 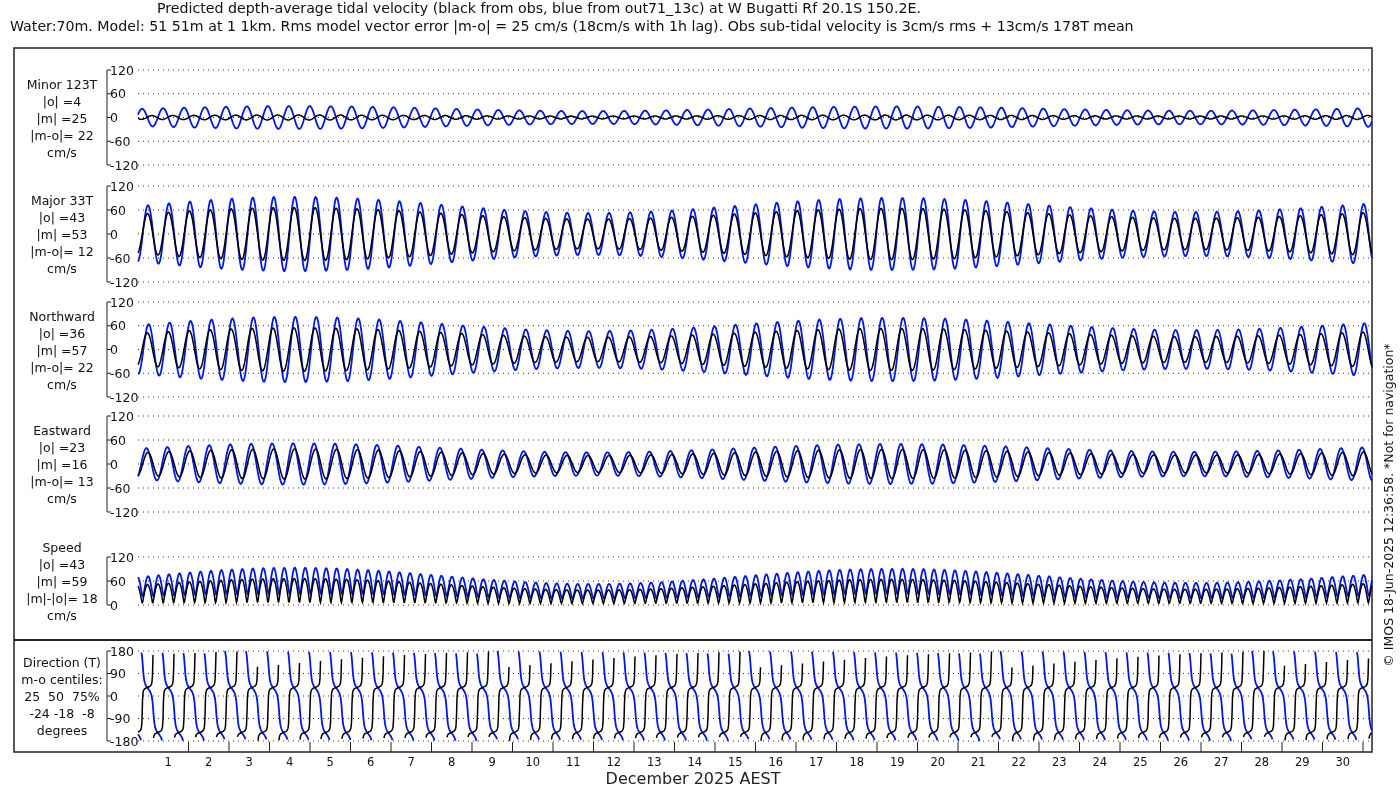 What do you see at coordinates (62, 713) in the screenshot?
I see `panel-label: -24 -18 -8` at bounding box center [62, 713].